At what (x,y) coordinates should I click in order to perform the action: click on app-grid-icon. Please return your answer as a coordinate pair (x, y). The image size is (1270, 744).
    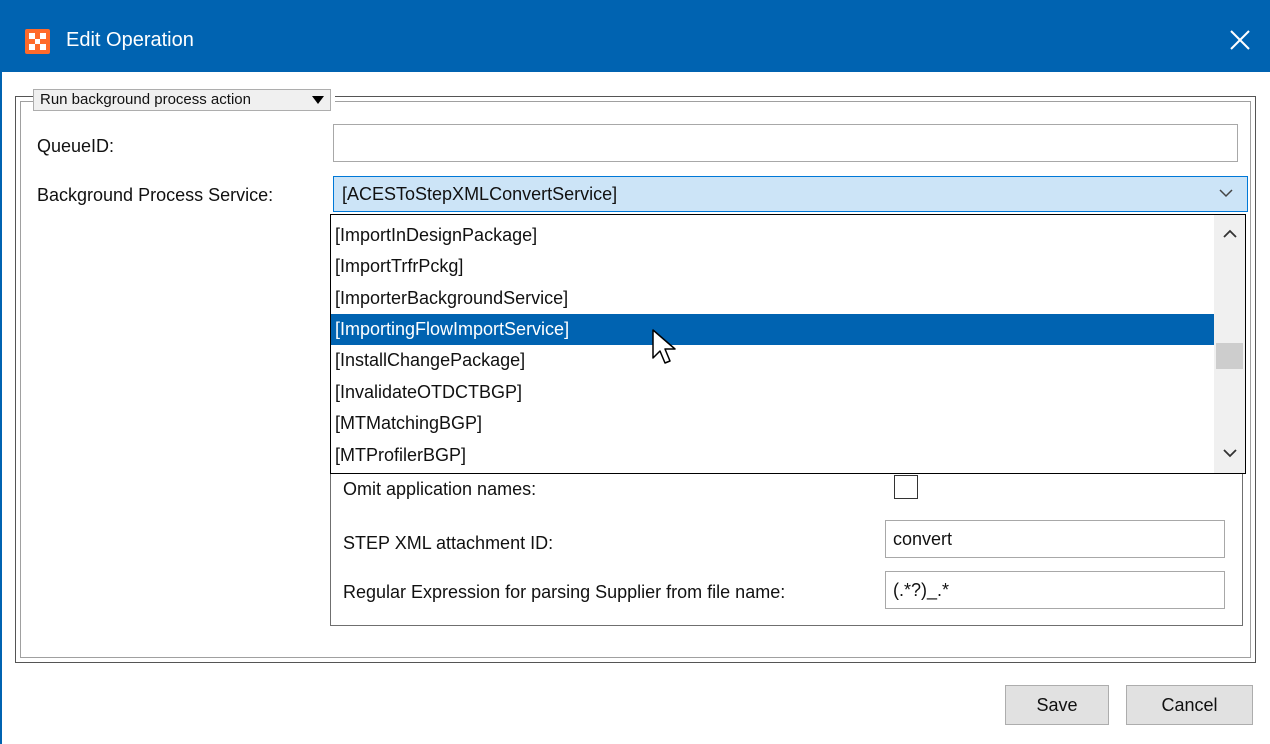
    Looking at the image, I should click on (37, 41).